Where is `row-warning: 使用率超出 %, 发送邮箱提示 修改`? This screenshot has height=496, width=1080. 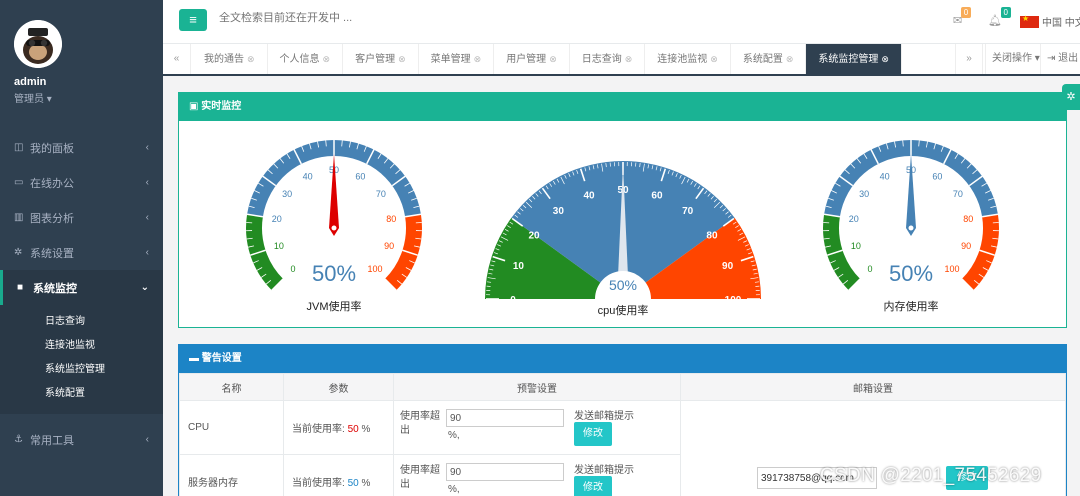
row-warning: 使用率超出 %, 发送邮箱提示 修改 is located at coordinates (537, 475).